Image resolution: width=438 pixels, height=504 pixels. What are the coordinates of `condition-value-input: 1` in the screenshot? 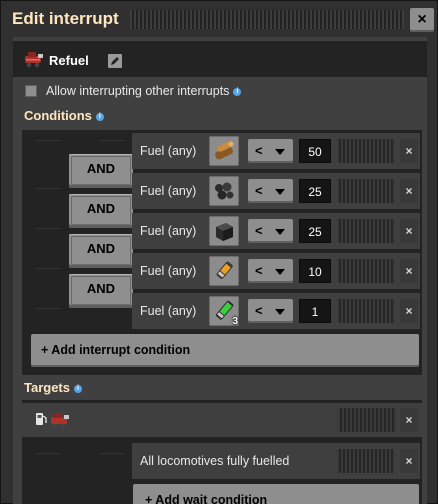 It's located at (315, 311).